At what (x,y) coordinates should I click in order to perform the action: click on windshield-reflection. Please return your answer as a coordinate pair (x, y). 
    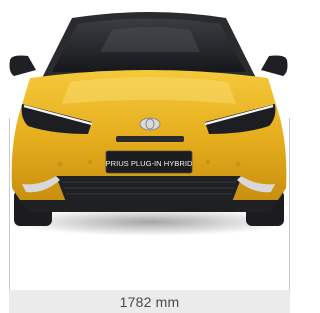
    Looking at the image, I should click on (150, 39).